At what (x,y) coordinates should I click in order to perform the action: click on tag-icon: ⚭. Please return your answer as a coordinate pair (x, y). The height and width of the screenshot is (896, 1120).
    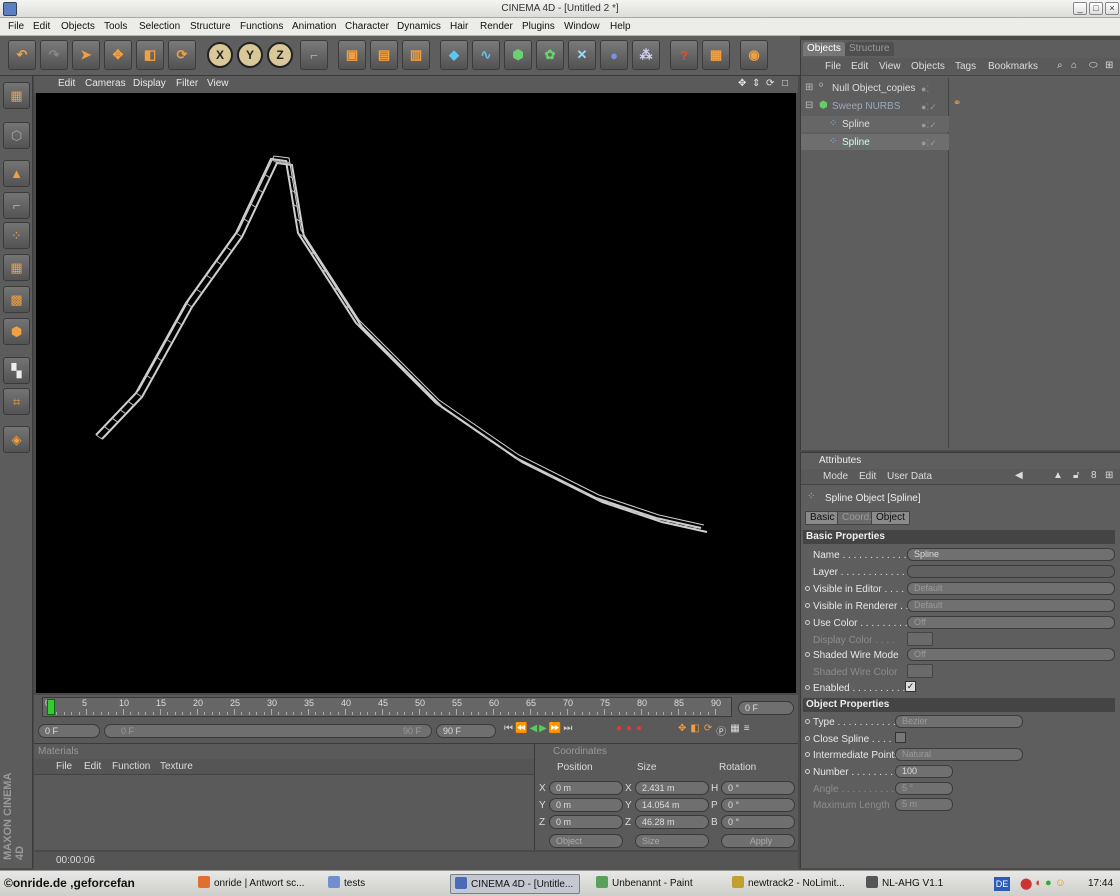
    Looking at the image, I should click on (957, 103).